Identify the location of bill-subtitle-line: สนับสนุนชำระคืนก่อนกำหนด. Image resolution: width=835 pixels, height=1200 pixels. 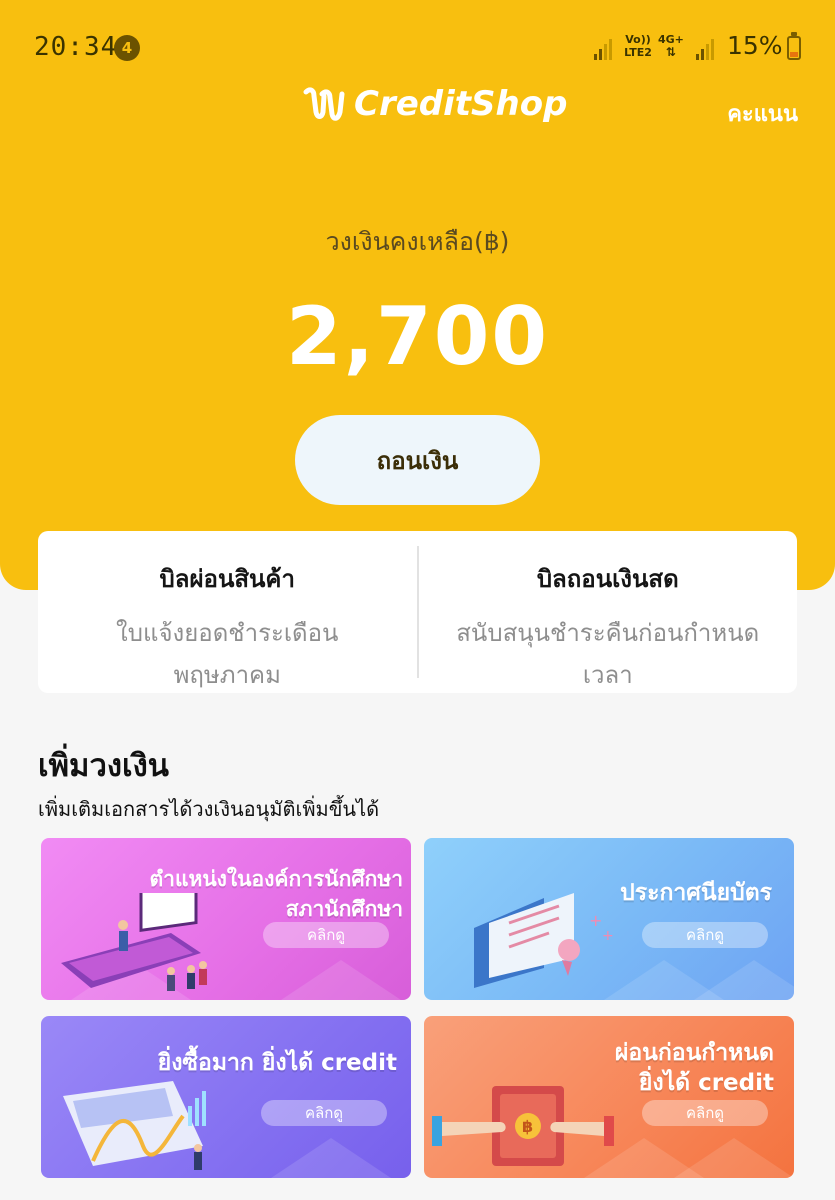
(608, 633).